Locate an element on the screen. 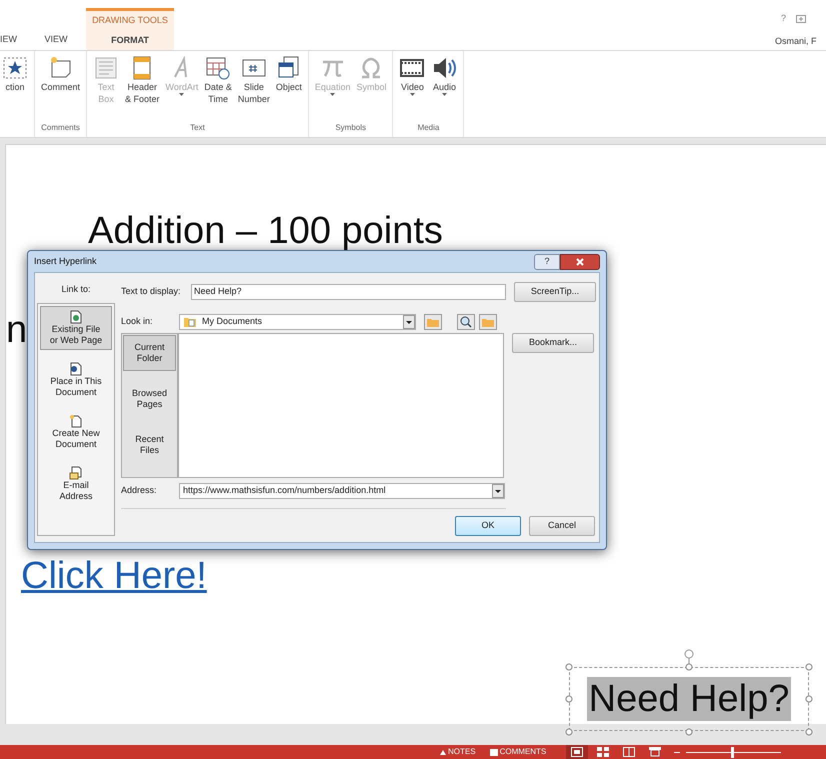  browse-tab: Current Folder is located at coordinates (149, 353).